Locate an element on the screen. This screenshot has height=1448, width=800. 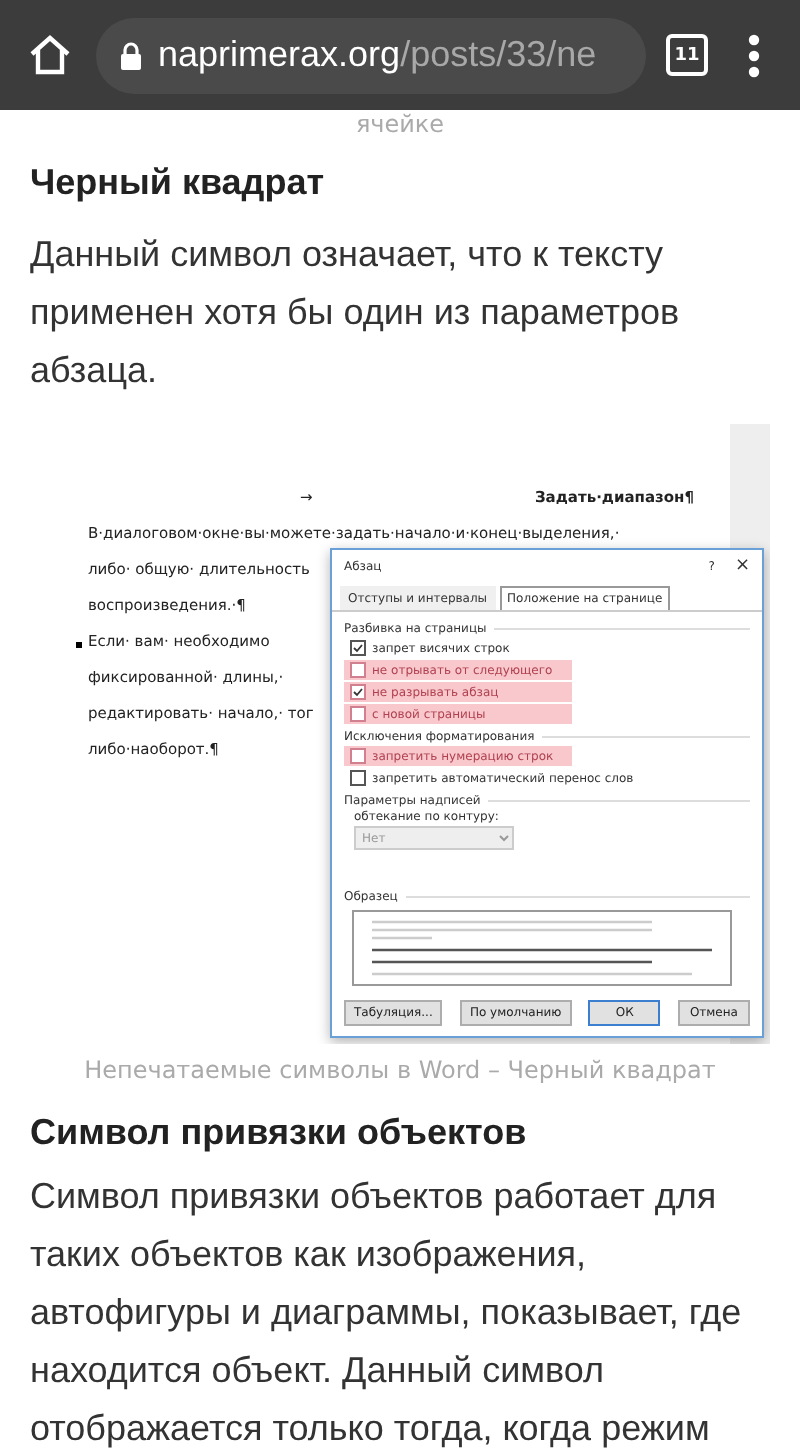
close-button: × is located at coordinates (742, 566).